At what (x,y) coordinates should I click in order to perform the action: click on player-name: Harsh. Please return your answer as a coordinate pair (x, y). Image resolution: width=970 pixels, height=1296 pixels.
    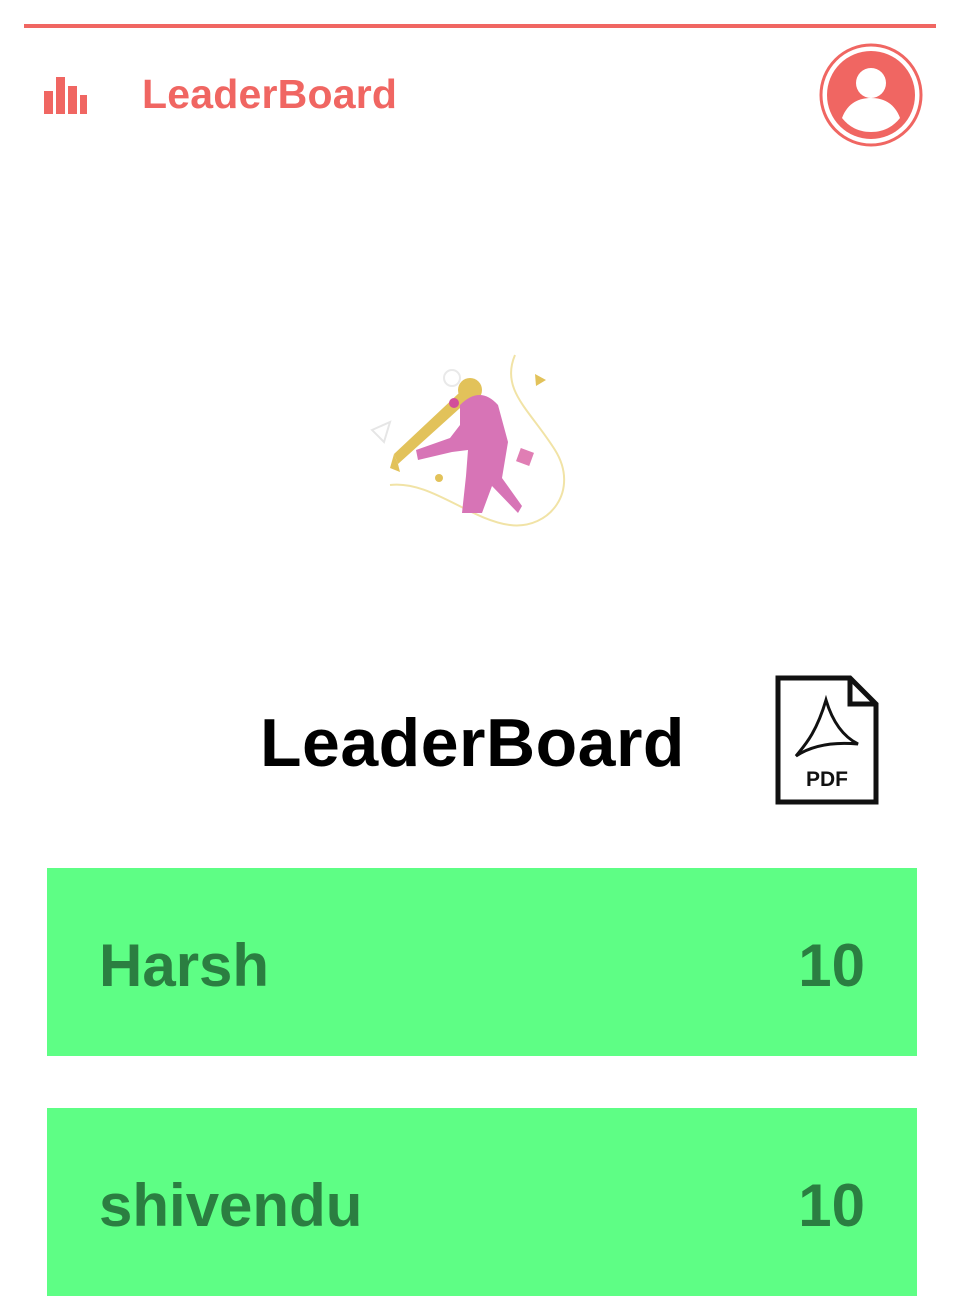
    Looking at the image, I should click on (184, 965).